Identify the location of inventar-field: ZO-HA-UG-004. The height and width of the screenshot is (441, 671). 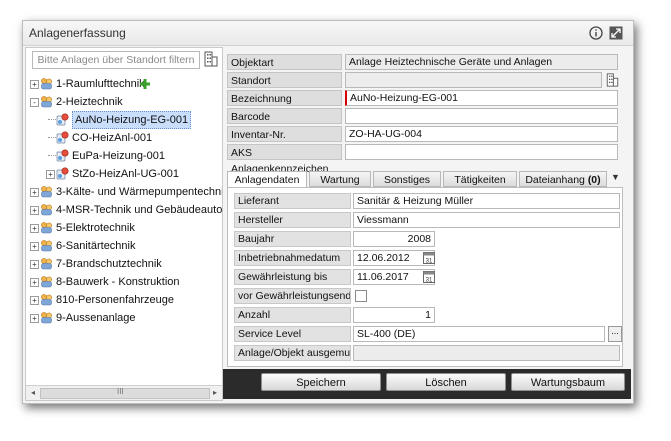
(481, 134).